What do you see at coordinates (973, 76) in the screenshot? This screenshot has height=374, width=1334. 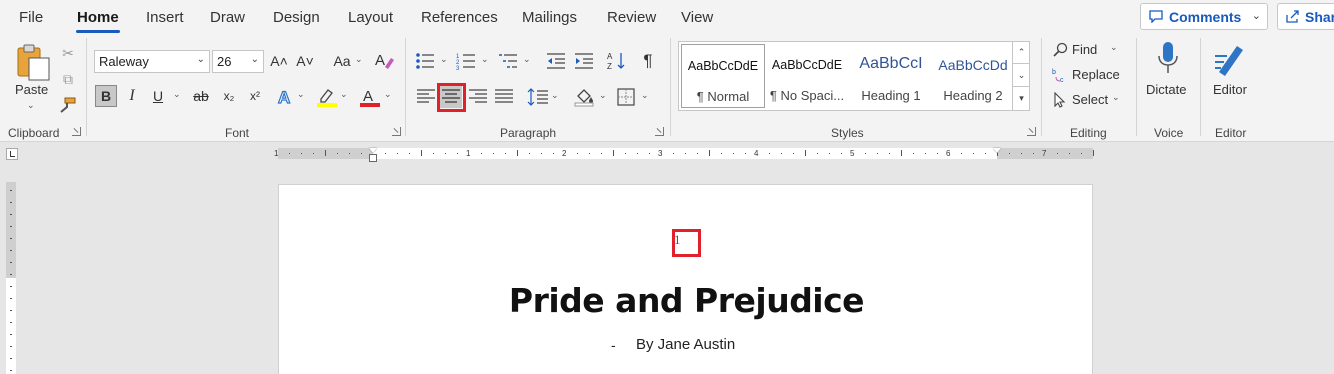 I see `style-heading-2: AaBbCcDd Heading 2` at bounding box center [973, 76].